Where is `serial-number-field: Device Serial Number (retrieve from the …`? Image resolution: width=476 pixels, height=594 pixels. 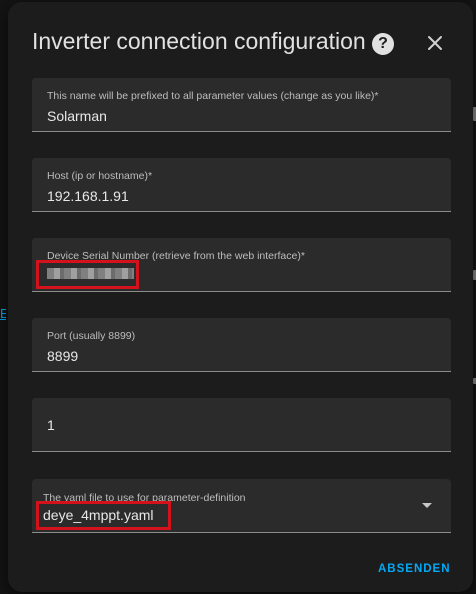
serial-number-field: Device Serial Number (retrieve from the … is located at coordinates (241, 265).